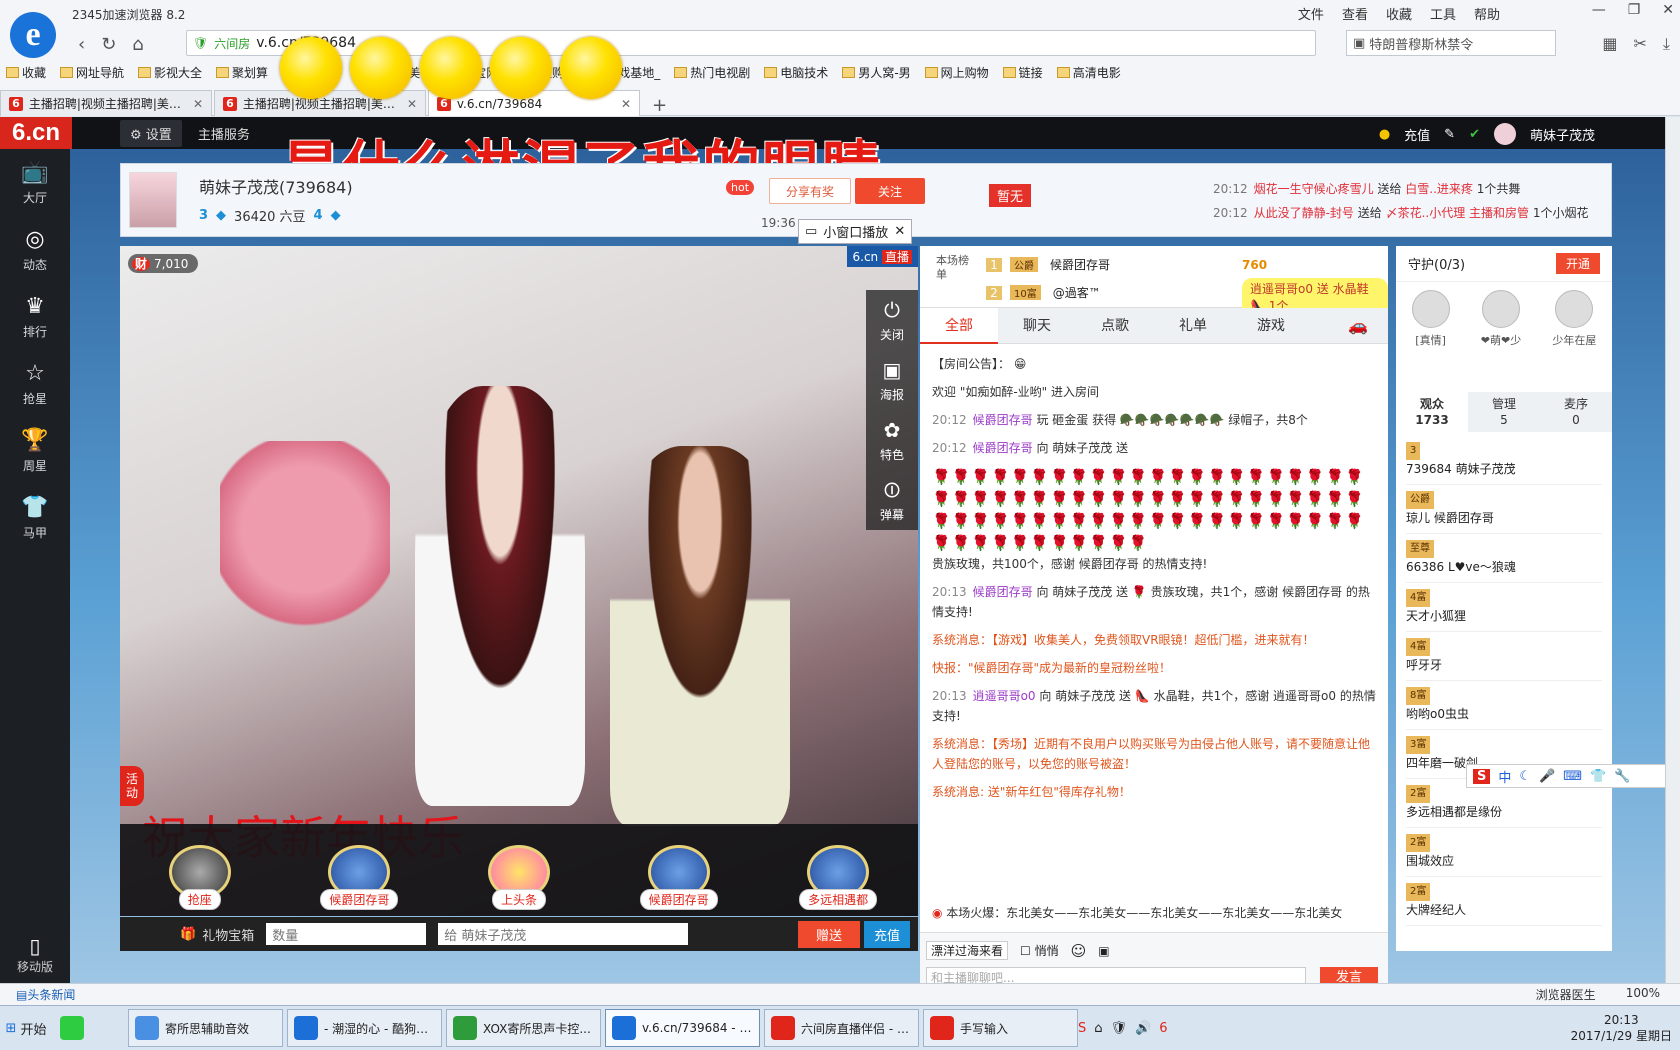 Image resolution: width=1680 pixels, height=1050 pixels. I want to click on seat-3: 上头条, so click(519, 870).